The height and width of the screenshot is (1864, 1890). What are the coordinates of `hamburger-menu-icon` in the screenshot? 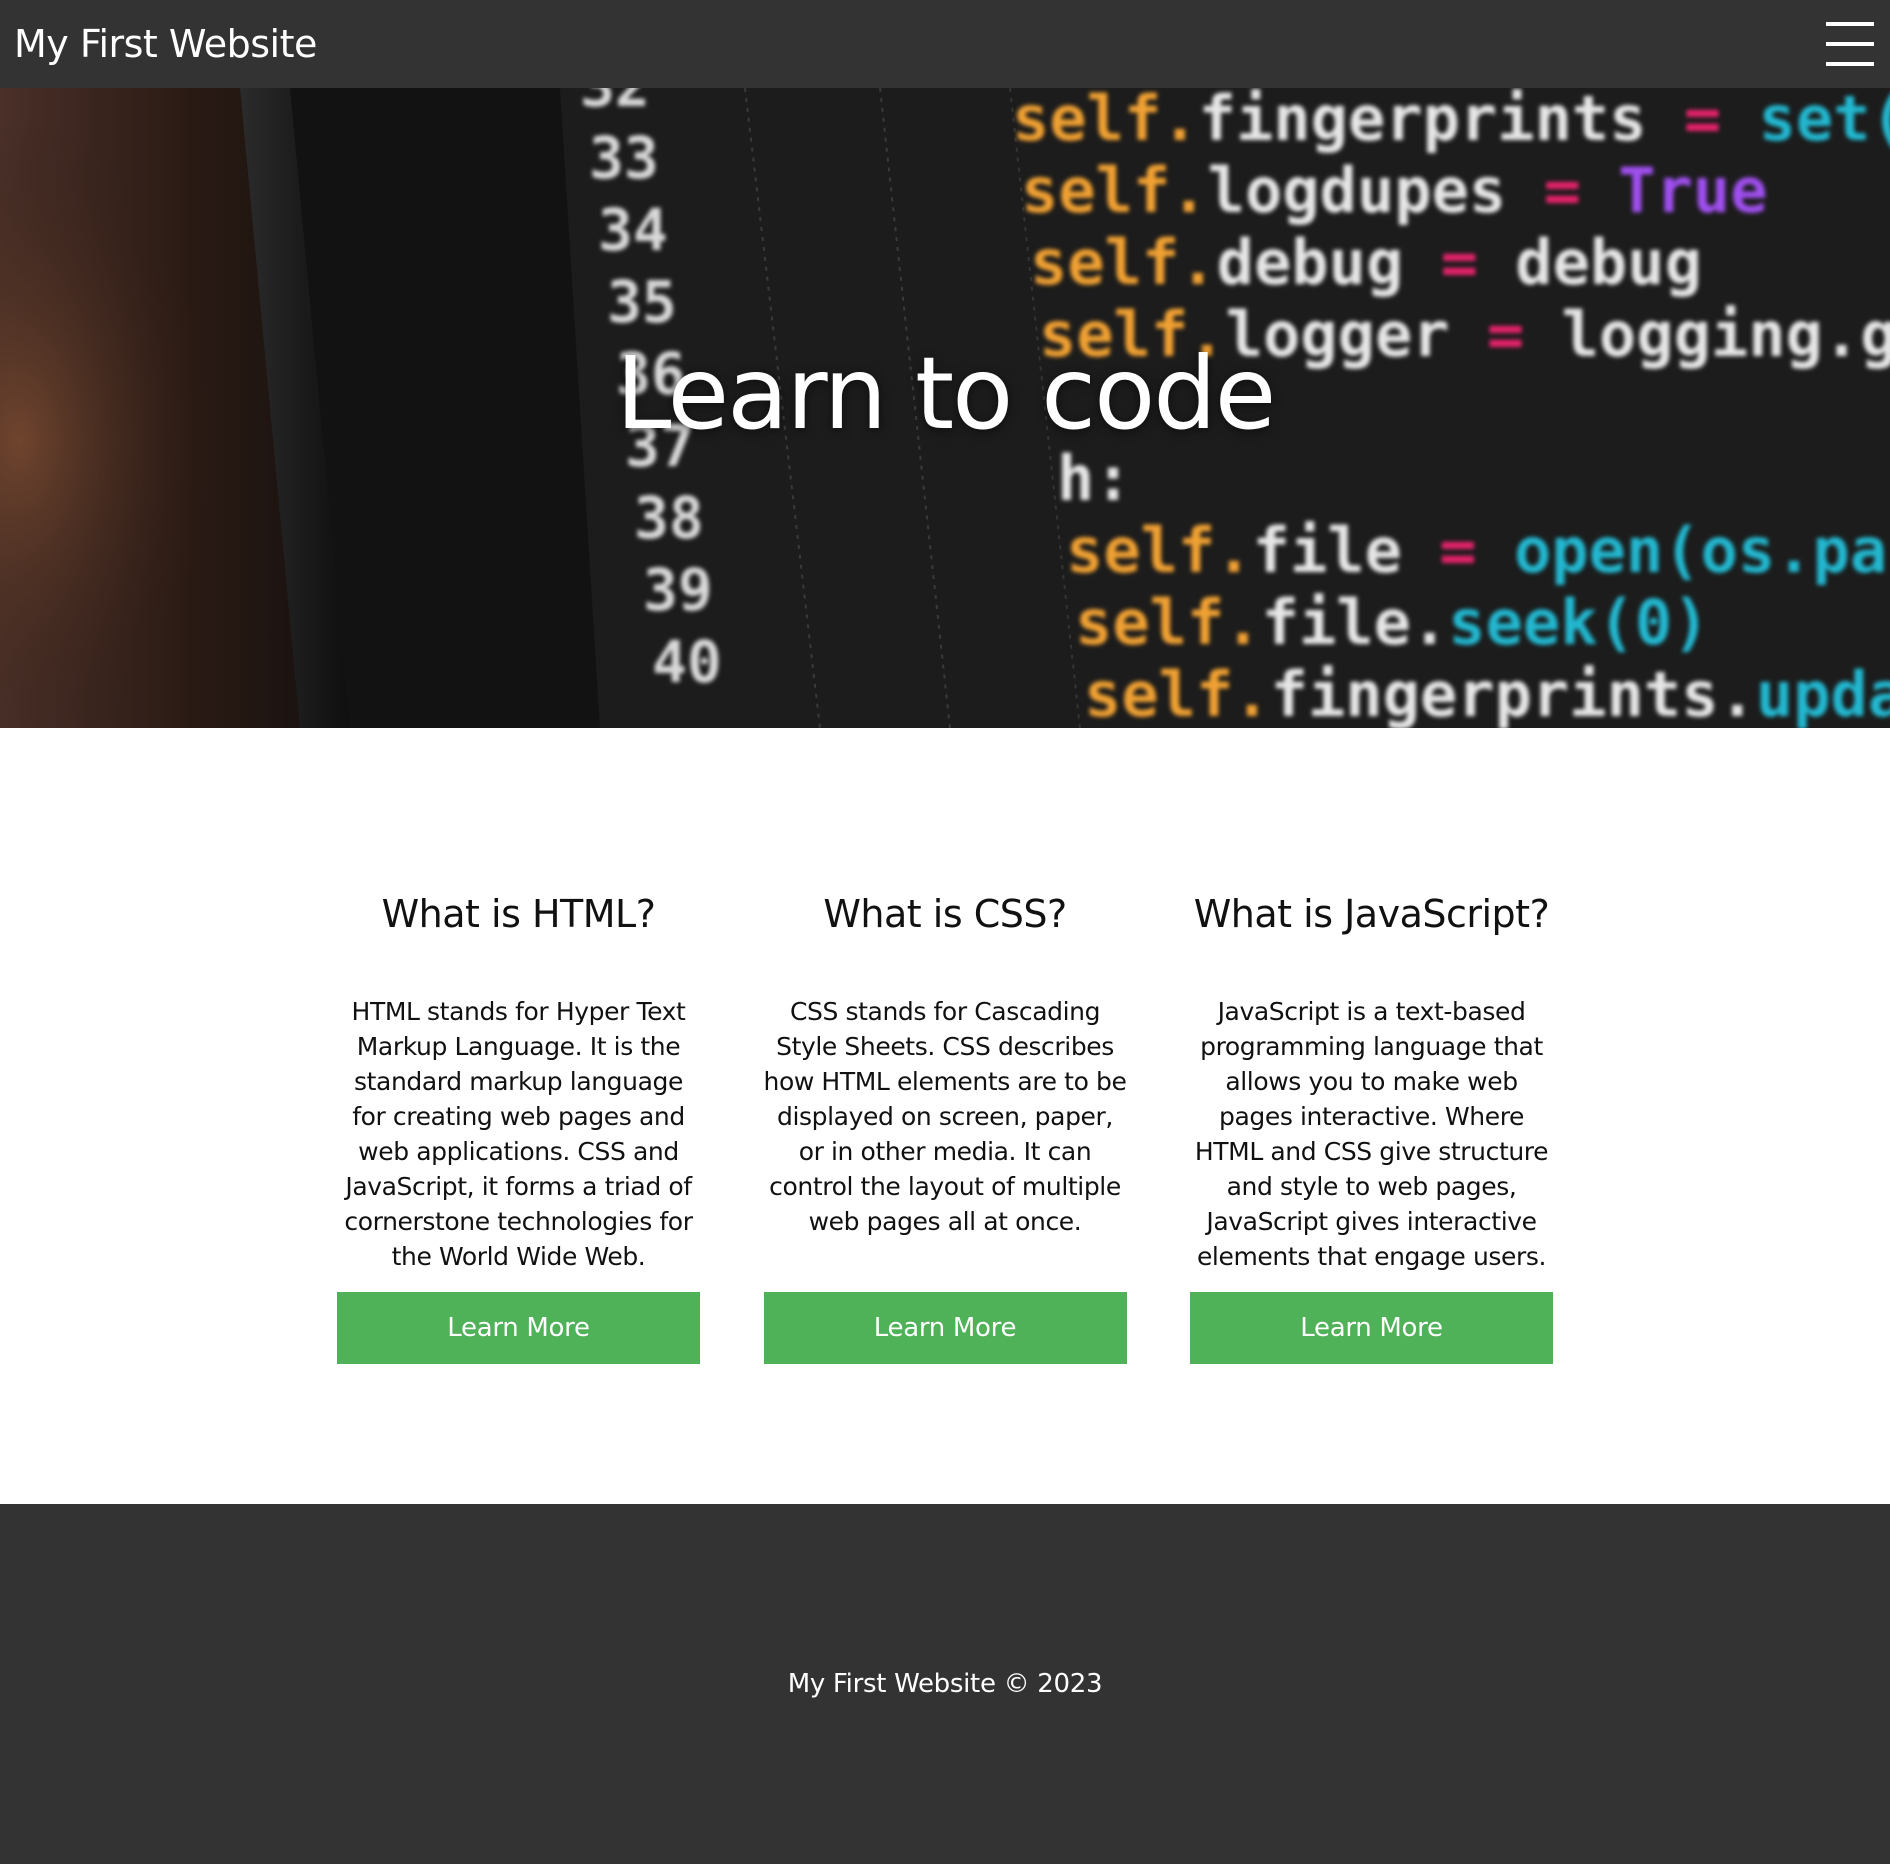 It's located at (1850, 44).